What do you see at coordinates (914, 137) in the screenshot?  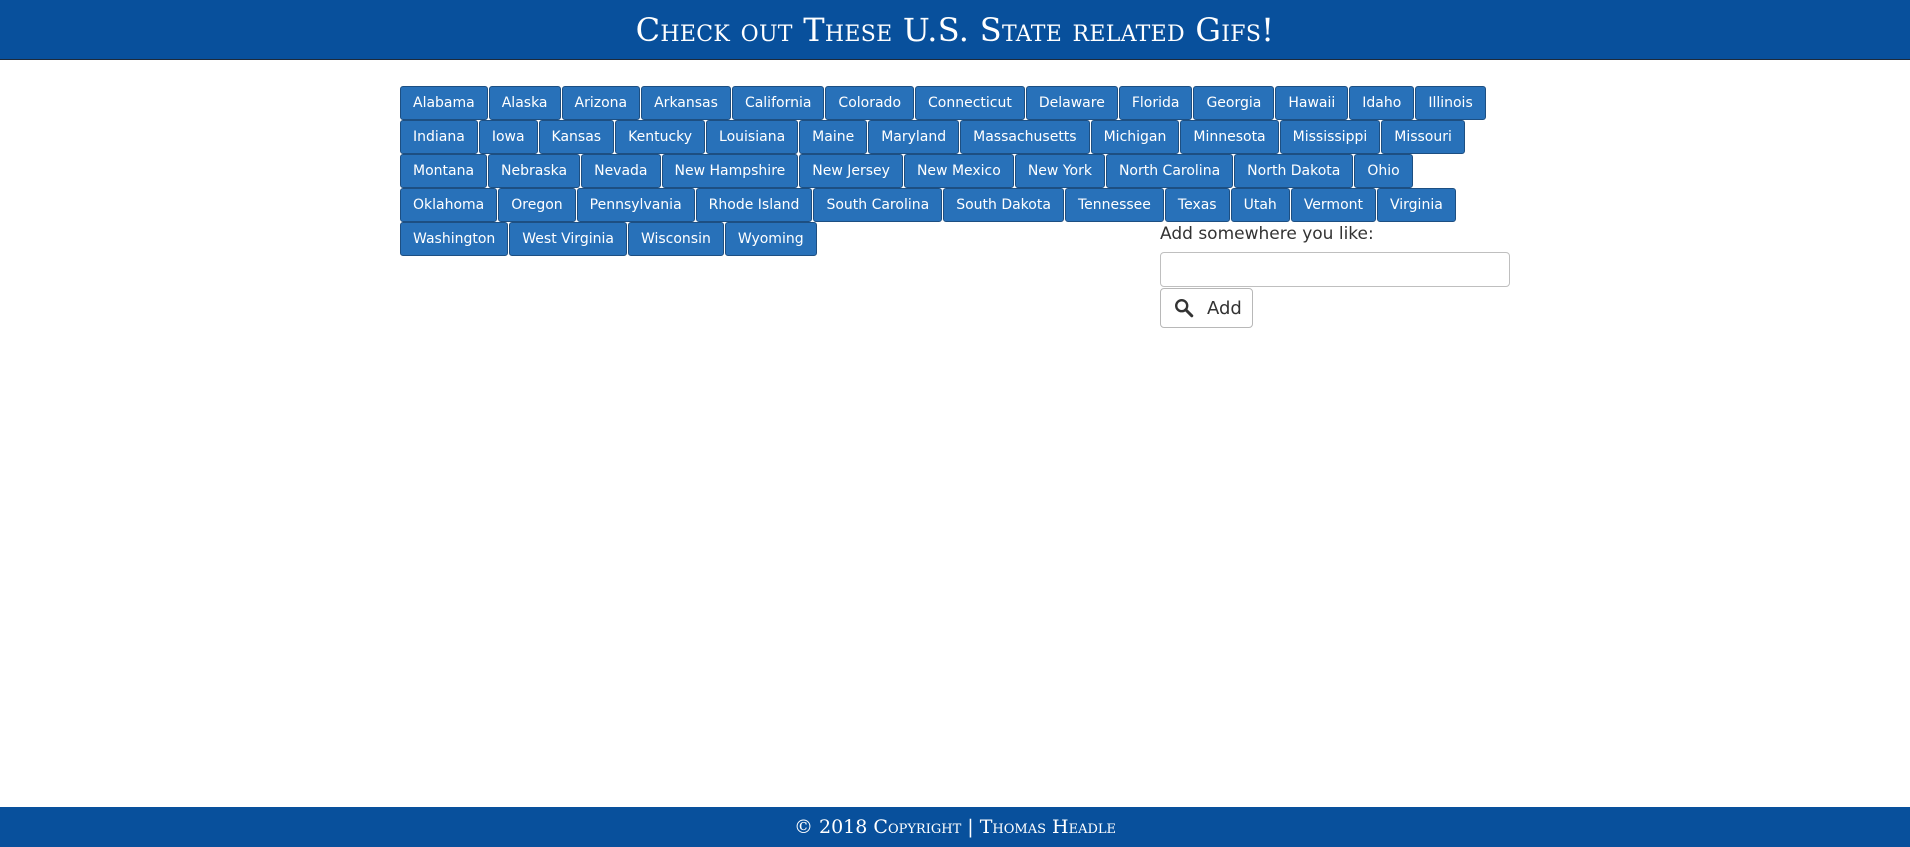 I see `state-button-maryland: Maryland` at bounding box center [914, 137].